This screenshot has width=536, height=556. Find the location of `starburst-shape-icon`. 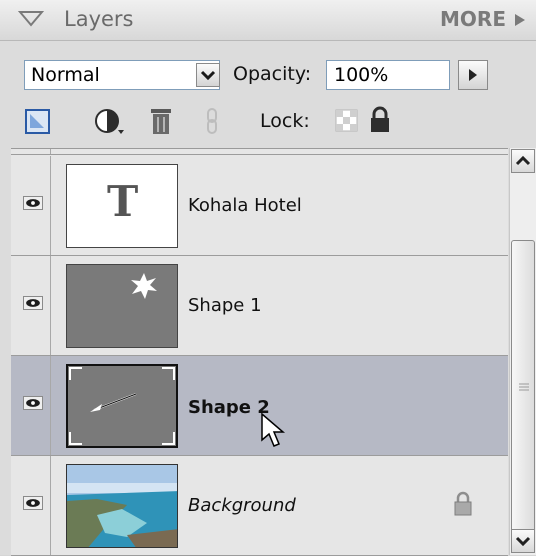

starburst-shape-icon is located at coordinates (144, 286).